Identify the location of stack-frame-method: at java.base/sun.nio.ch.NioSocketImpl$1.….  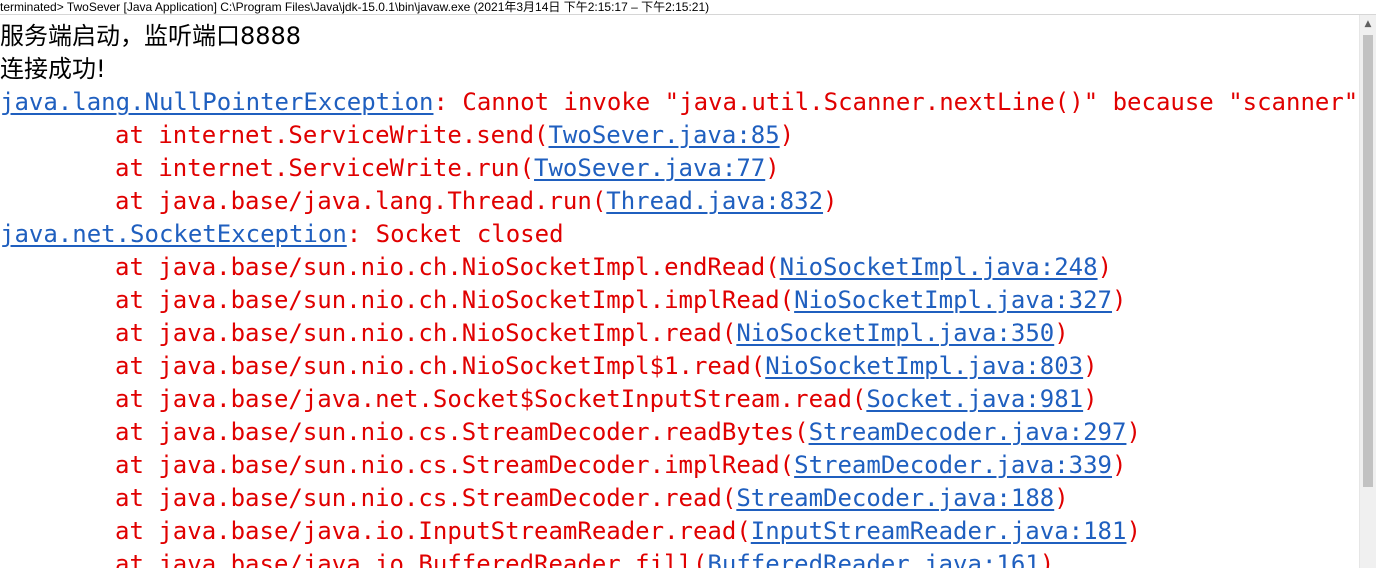
(440, 366).